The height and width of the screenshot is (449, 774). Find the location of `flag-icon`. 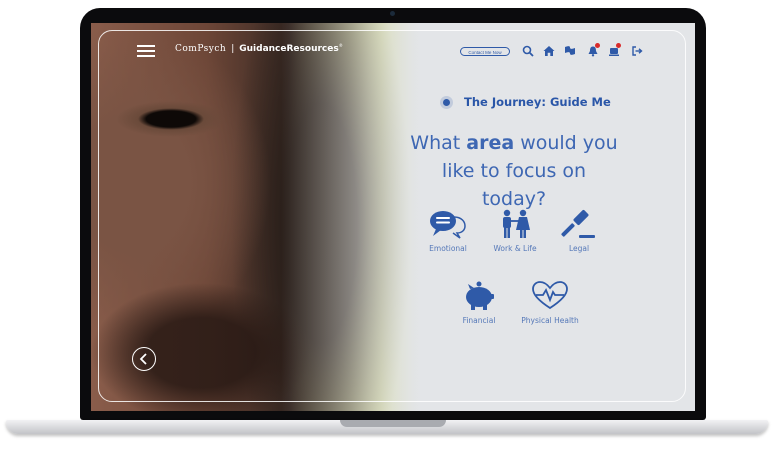

flag-icon is located at coordinates (570, 51).